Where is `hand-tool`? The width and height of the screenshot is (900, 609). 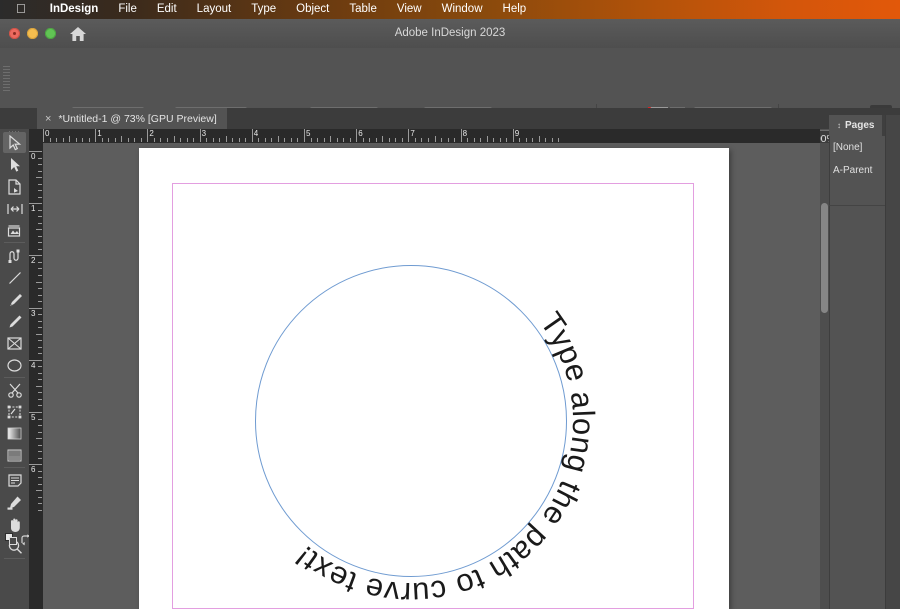 hand-tool is located at coordinates (14, 524).